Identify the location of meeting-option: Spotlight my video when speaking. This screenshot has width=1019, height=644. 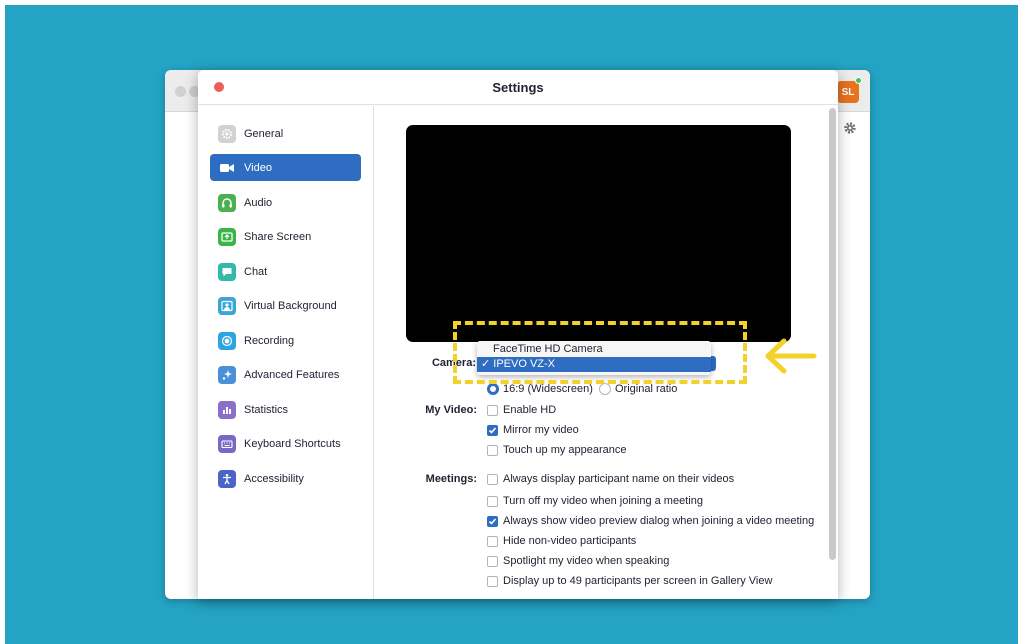
(578, 561).